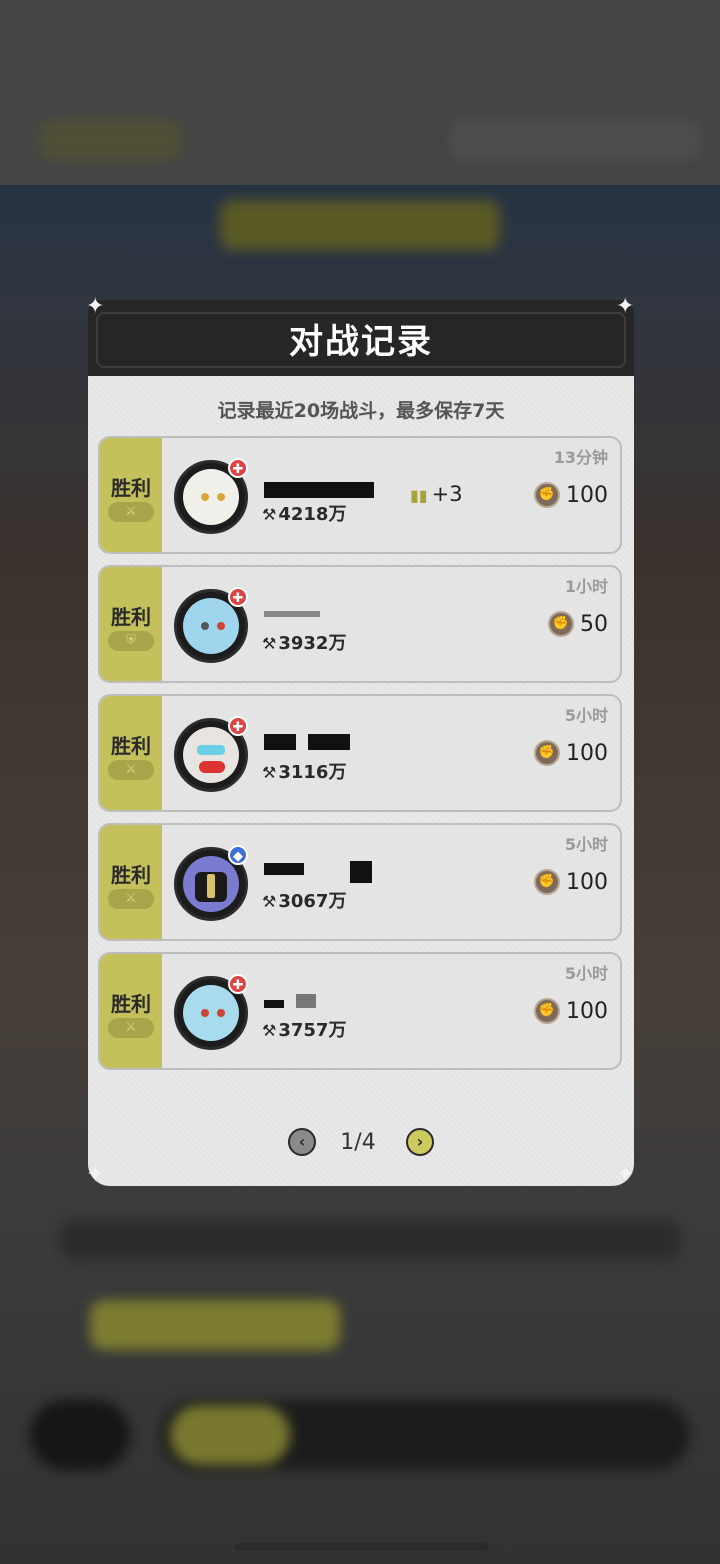 The height and width of the screenshot is (1564, 720). I want to click on combat-power: ⚒ 3757万, so click(304, 1030).